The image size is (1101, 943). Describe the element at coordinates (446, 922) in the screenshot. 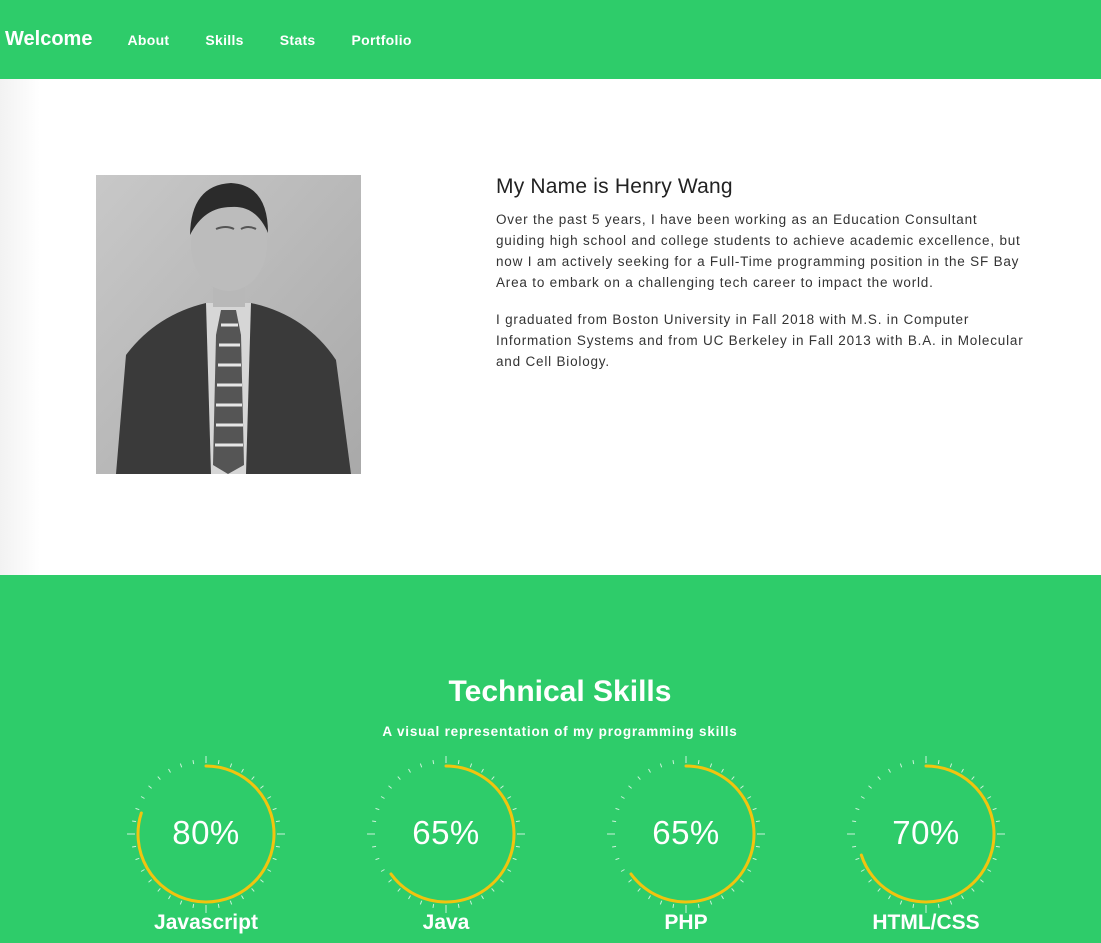

I see `skill-name: Java` at that location.